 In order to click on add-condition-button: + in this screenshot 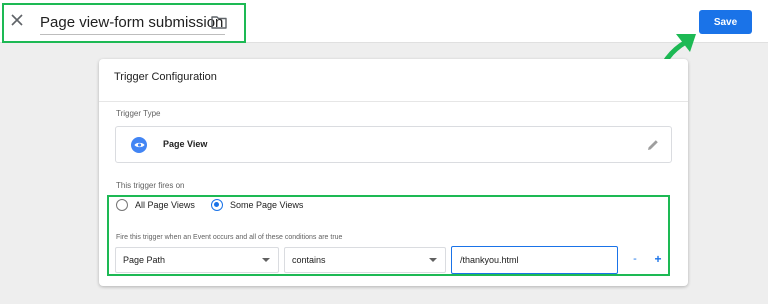, I will do `click(658, 259)`.